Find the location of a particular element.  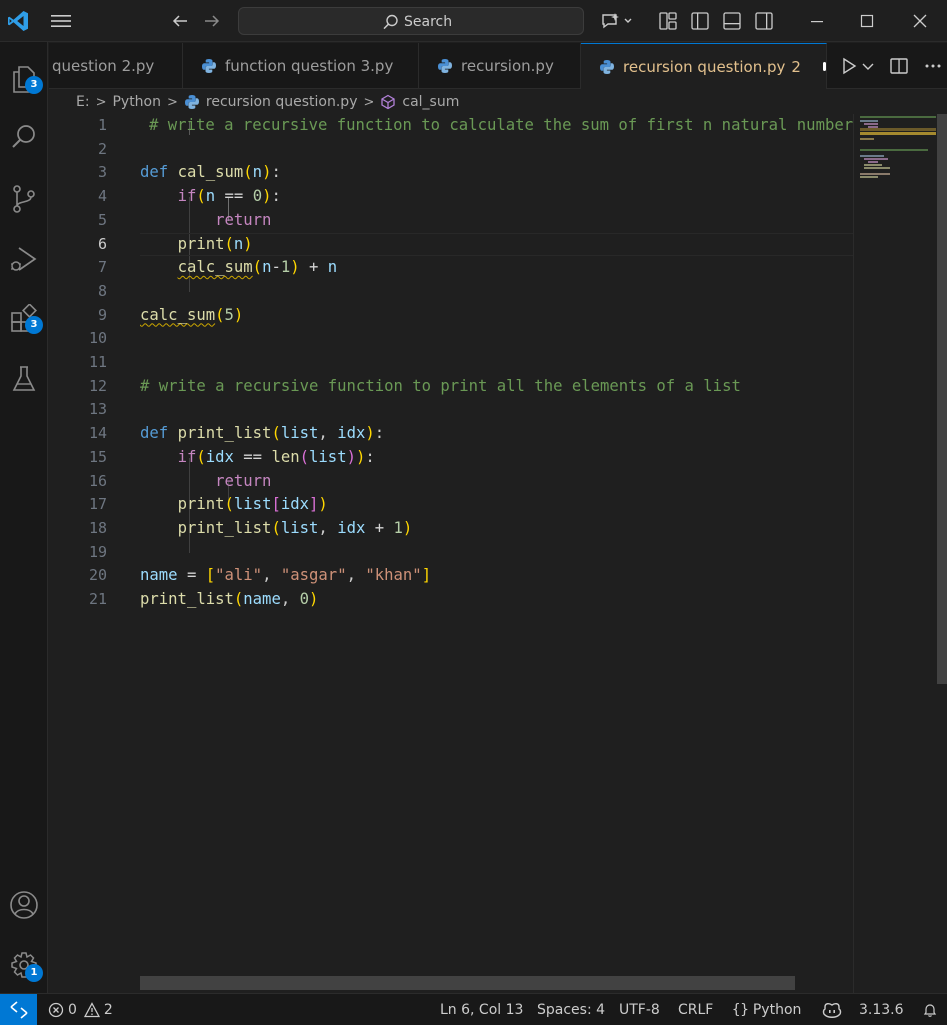

editor-actions is located at coordinates (893, 66).